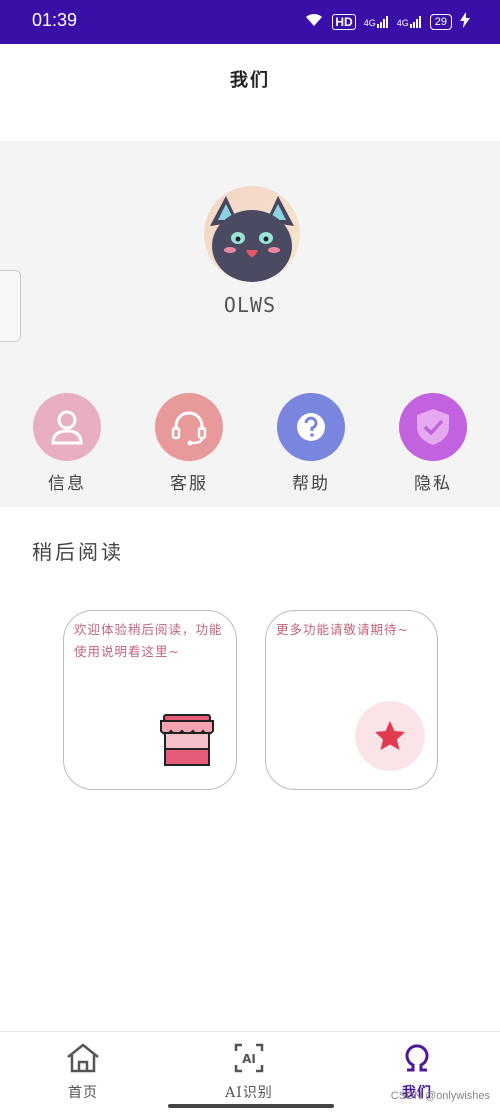 This screenshot has height=1112, width=500. What do you see at coordinates (440, 21) in the screenshot?
I see `battery-icon: 29` at bounding box center [440, 21].